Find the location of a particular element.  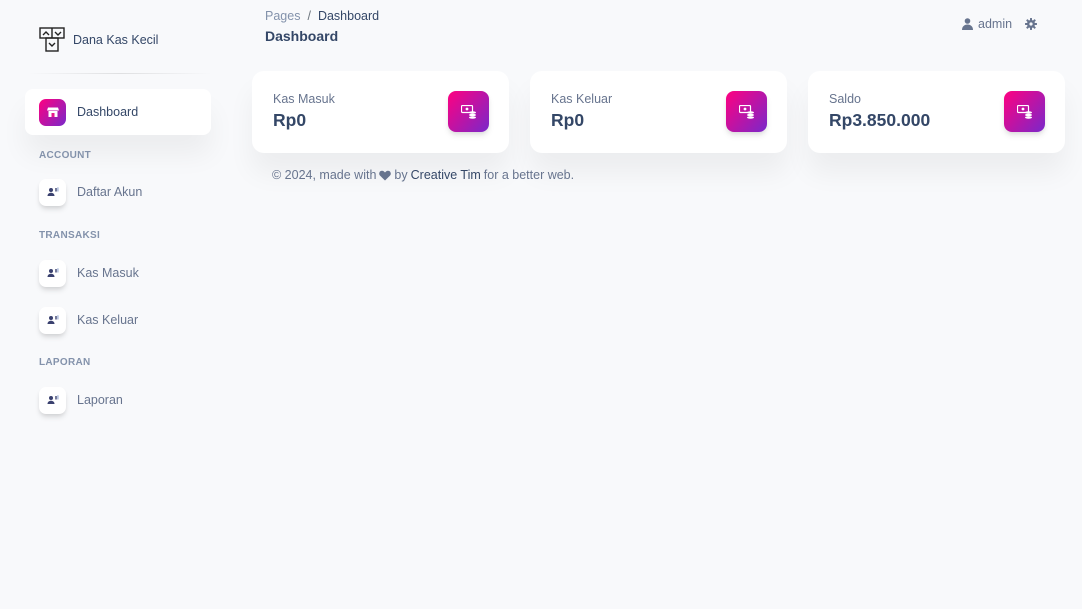

card-label: Saldo is located at coordinates (845, 99).